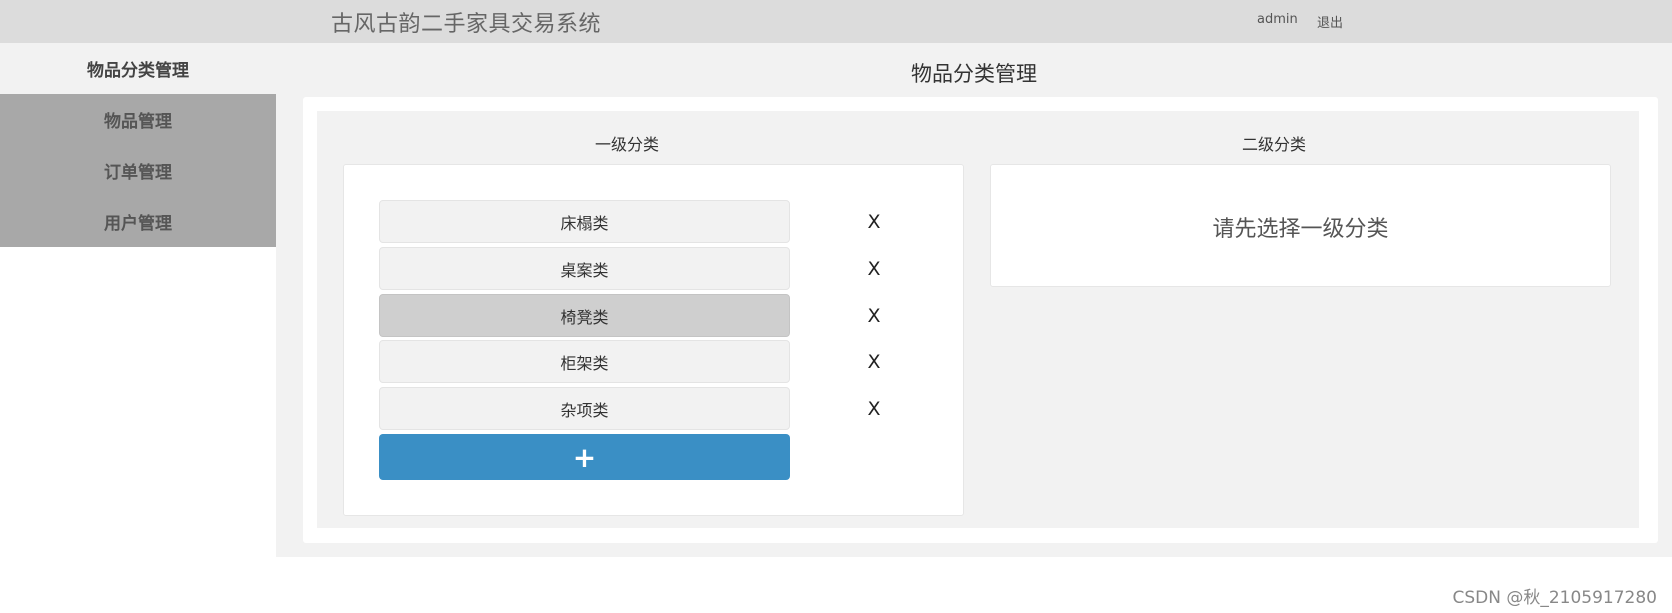  I want to click on category-row: 桌案类 X, so click(649, 268).